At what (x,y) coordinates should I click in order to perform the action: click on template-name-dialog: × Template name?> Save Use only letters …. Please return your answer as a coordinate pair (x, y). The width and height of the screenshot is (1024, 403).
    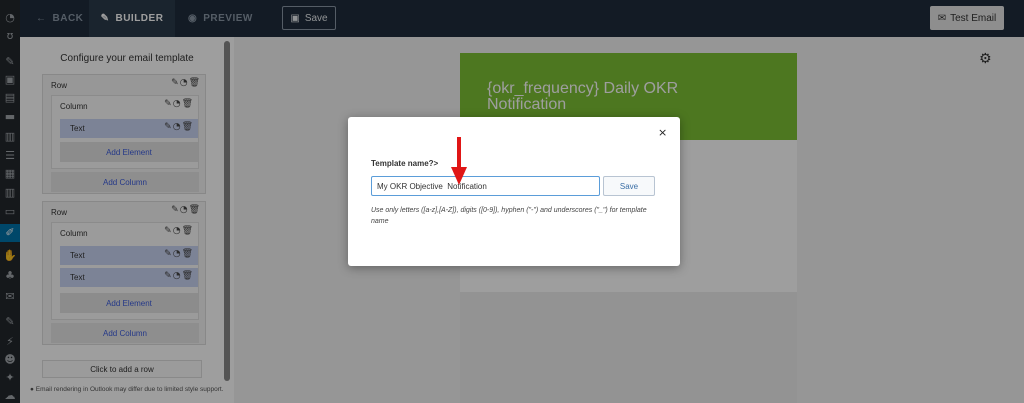
    Looking at the image, I should click on (514, 191).